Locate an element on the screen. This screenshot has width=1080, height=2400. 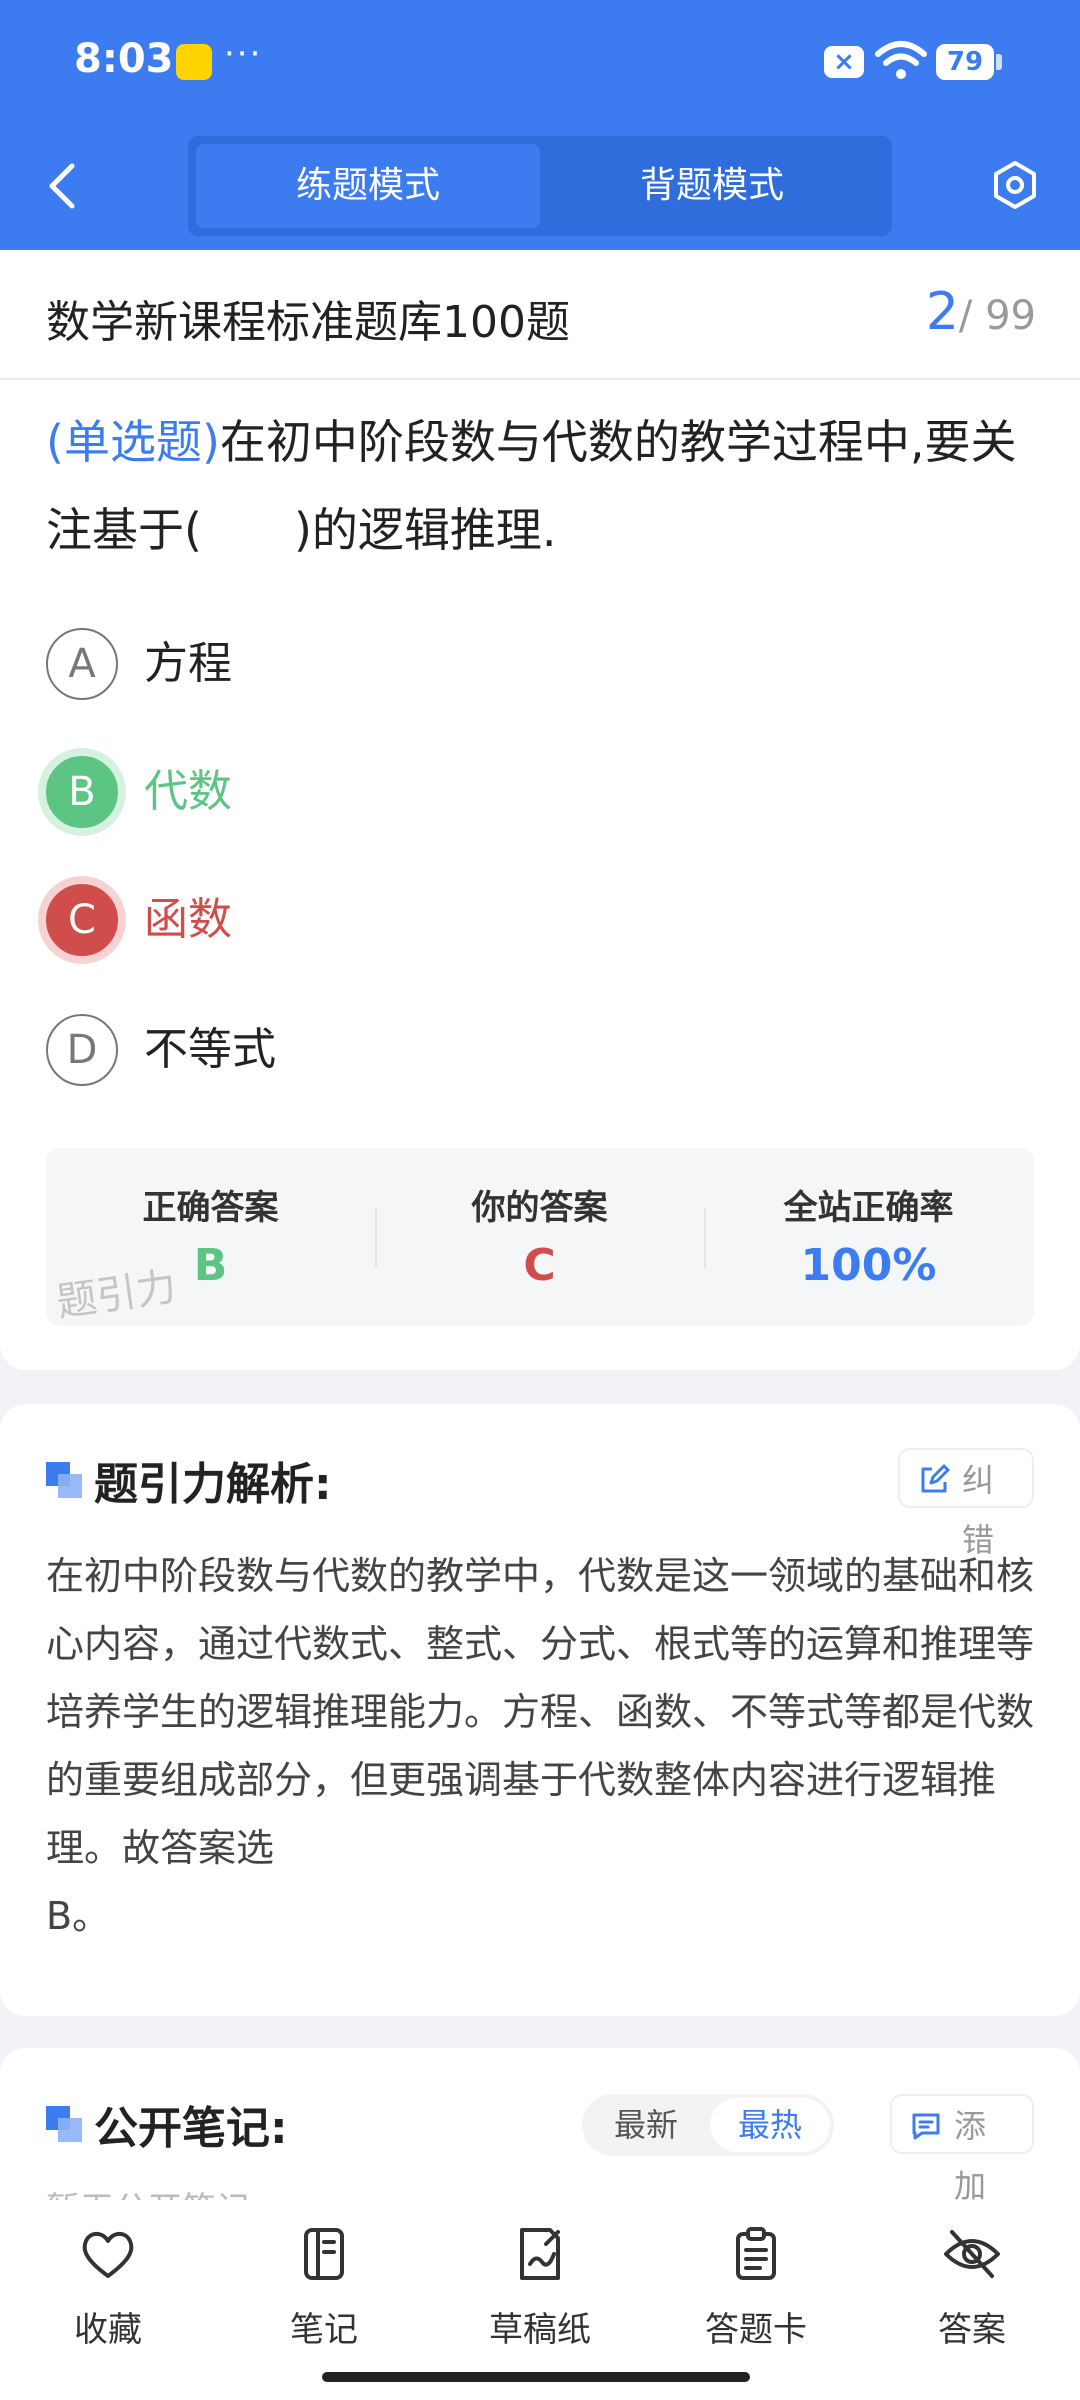
nav-answer-sheet: 答题卡 is located at coordinates (756, 2294).